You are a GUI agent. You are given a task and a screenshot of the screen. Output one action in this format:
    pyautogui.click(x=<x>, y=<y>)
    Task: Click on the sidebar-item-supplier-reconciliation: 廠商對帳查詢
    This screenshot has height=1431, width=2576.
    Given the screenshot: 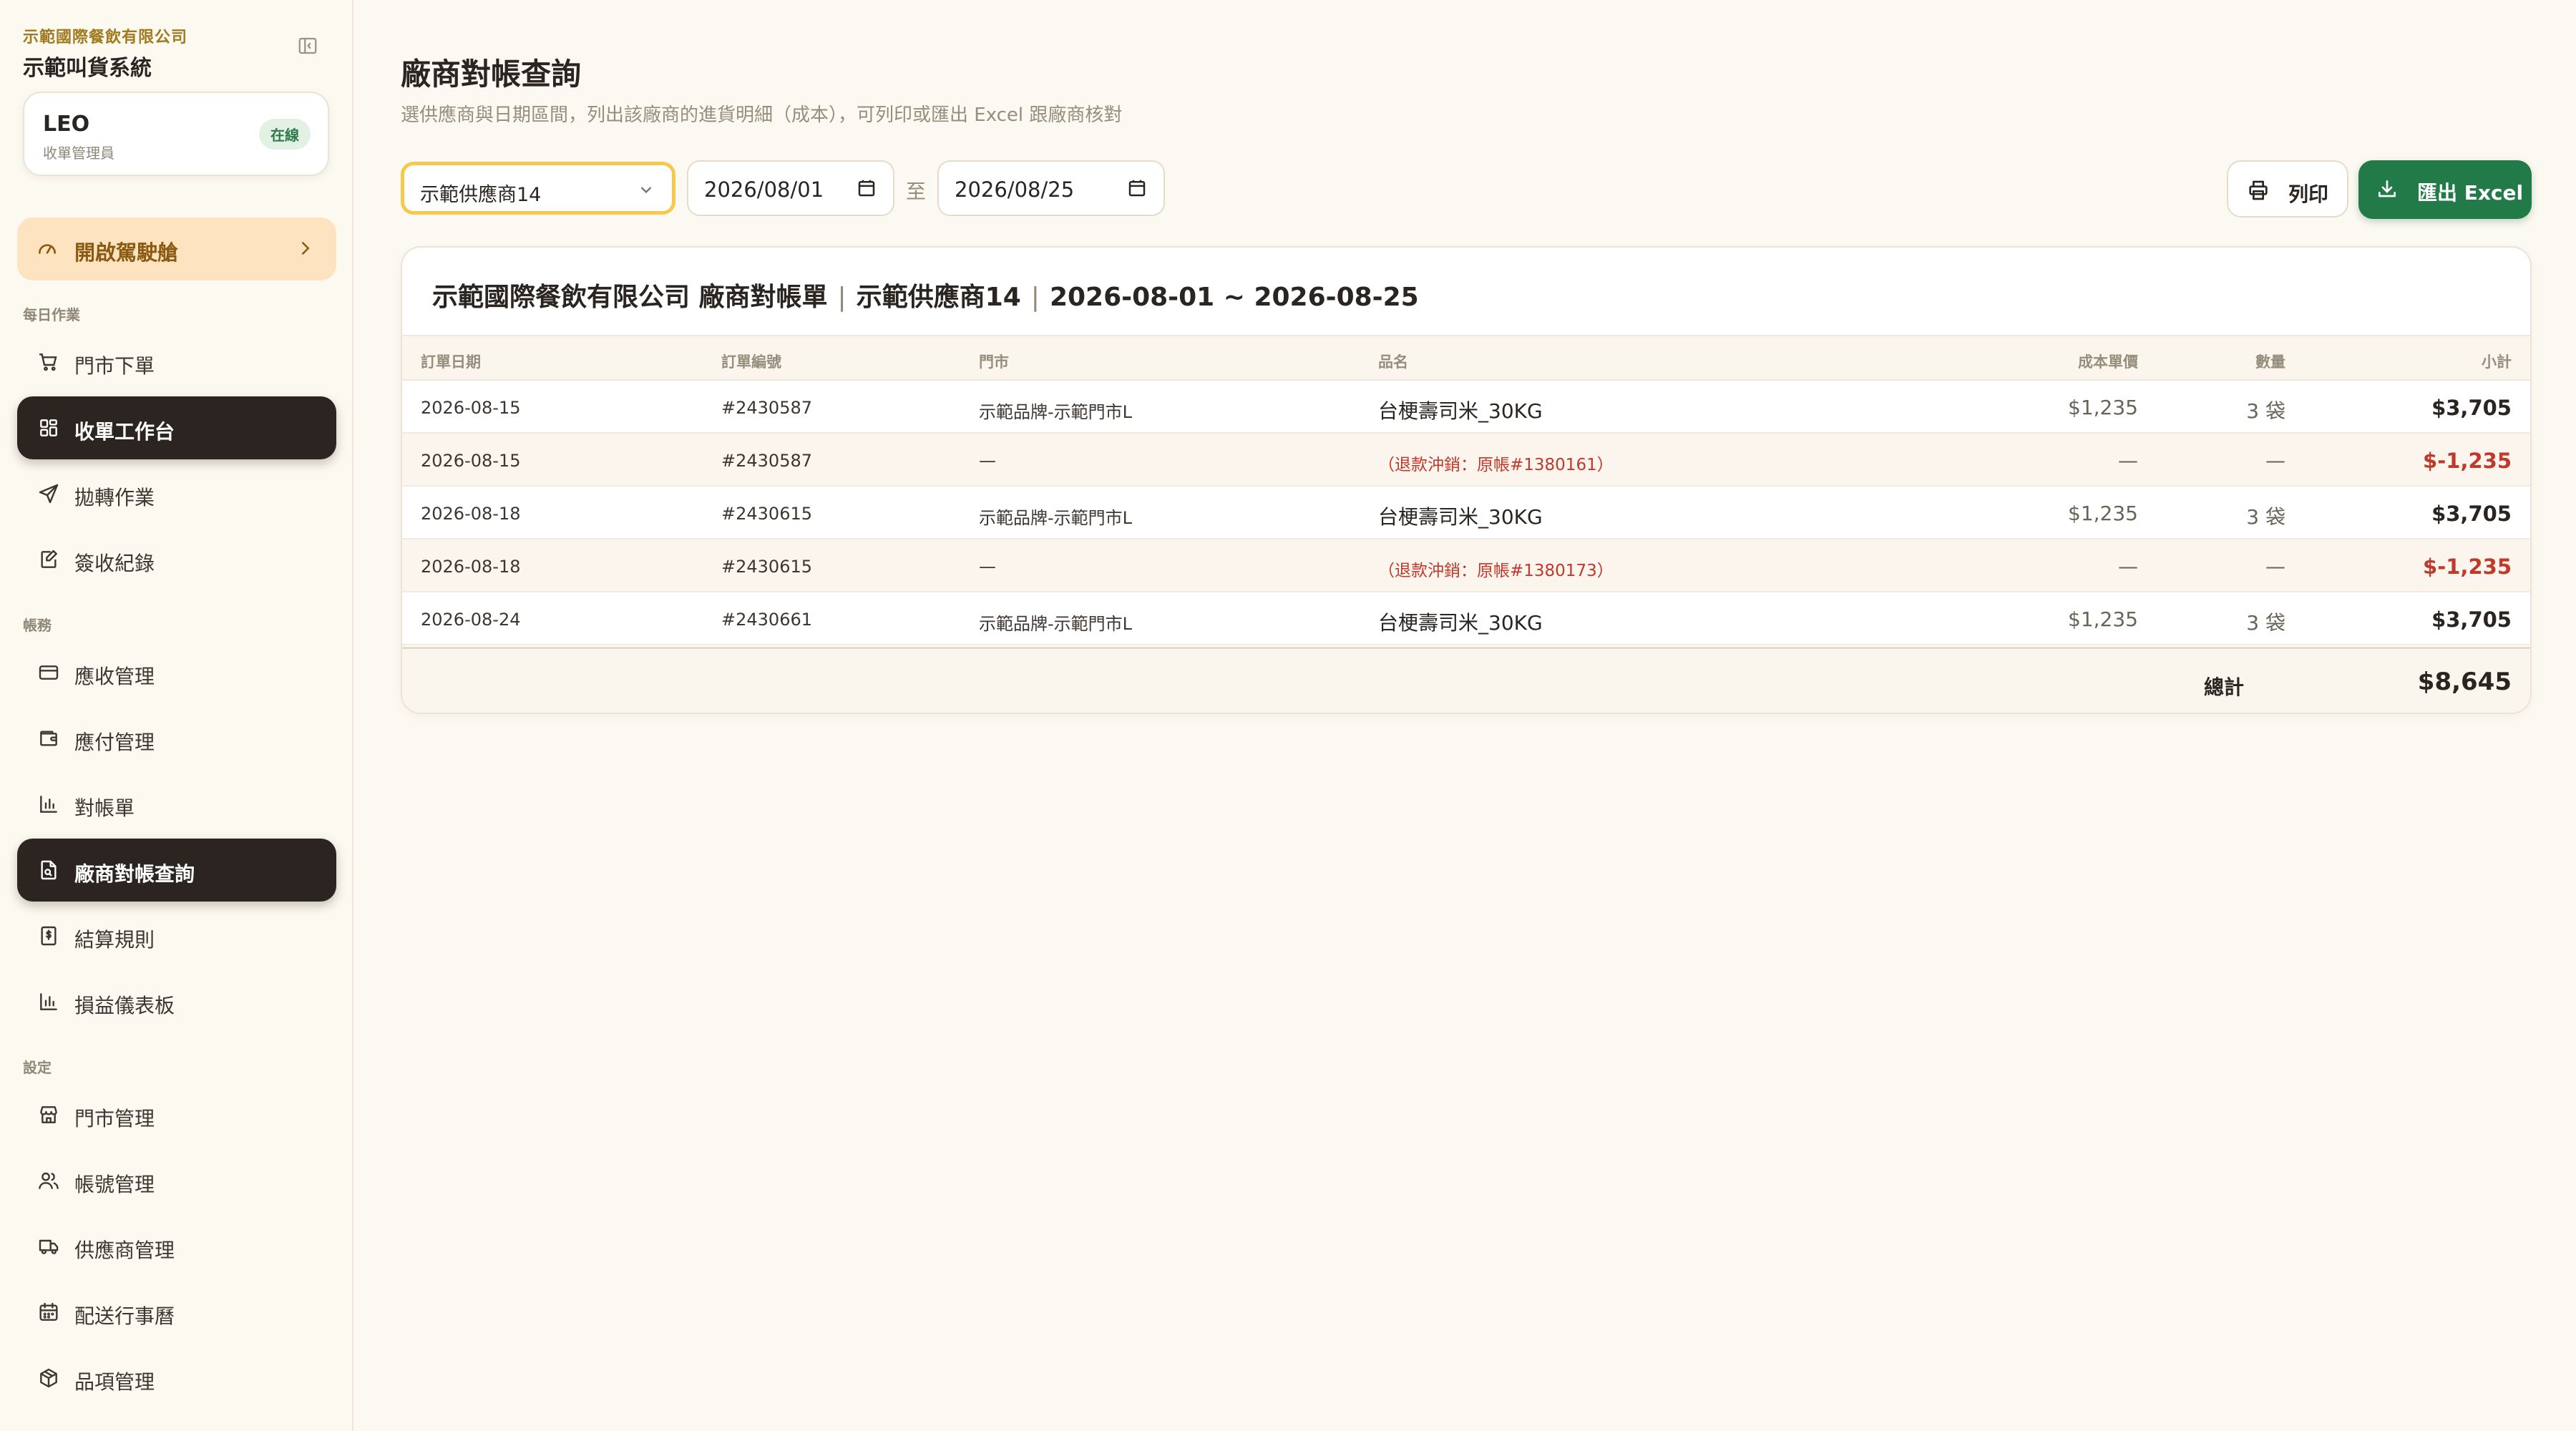 What is the action you would take?
    pyautogui.click(x=176, y=870)
    